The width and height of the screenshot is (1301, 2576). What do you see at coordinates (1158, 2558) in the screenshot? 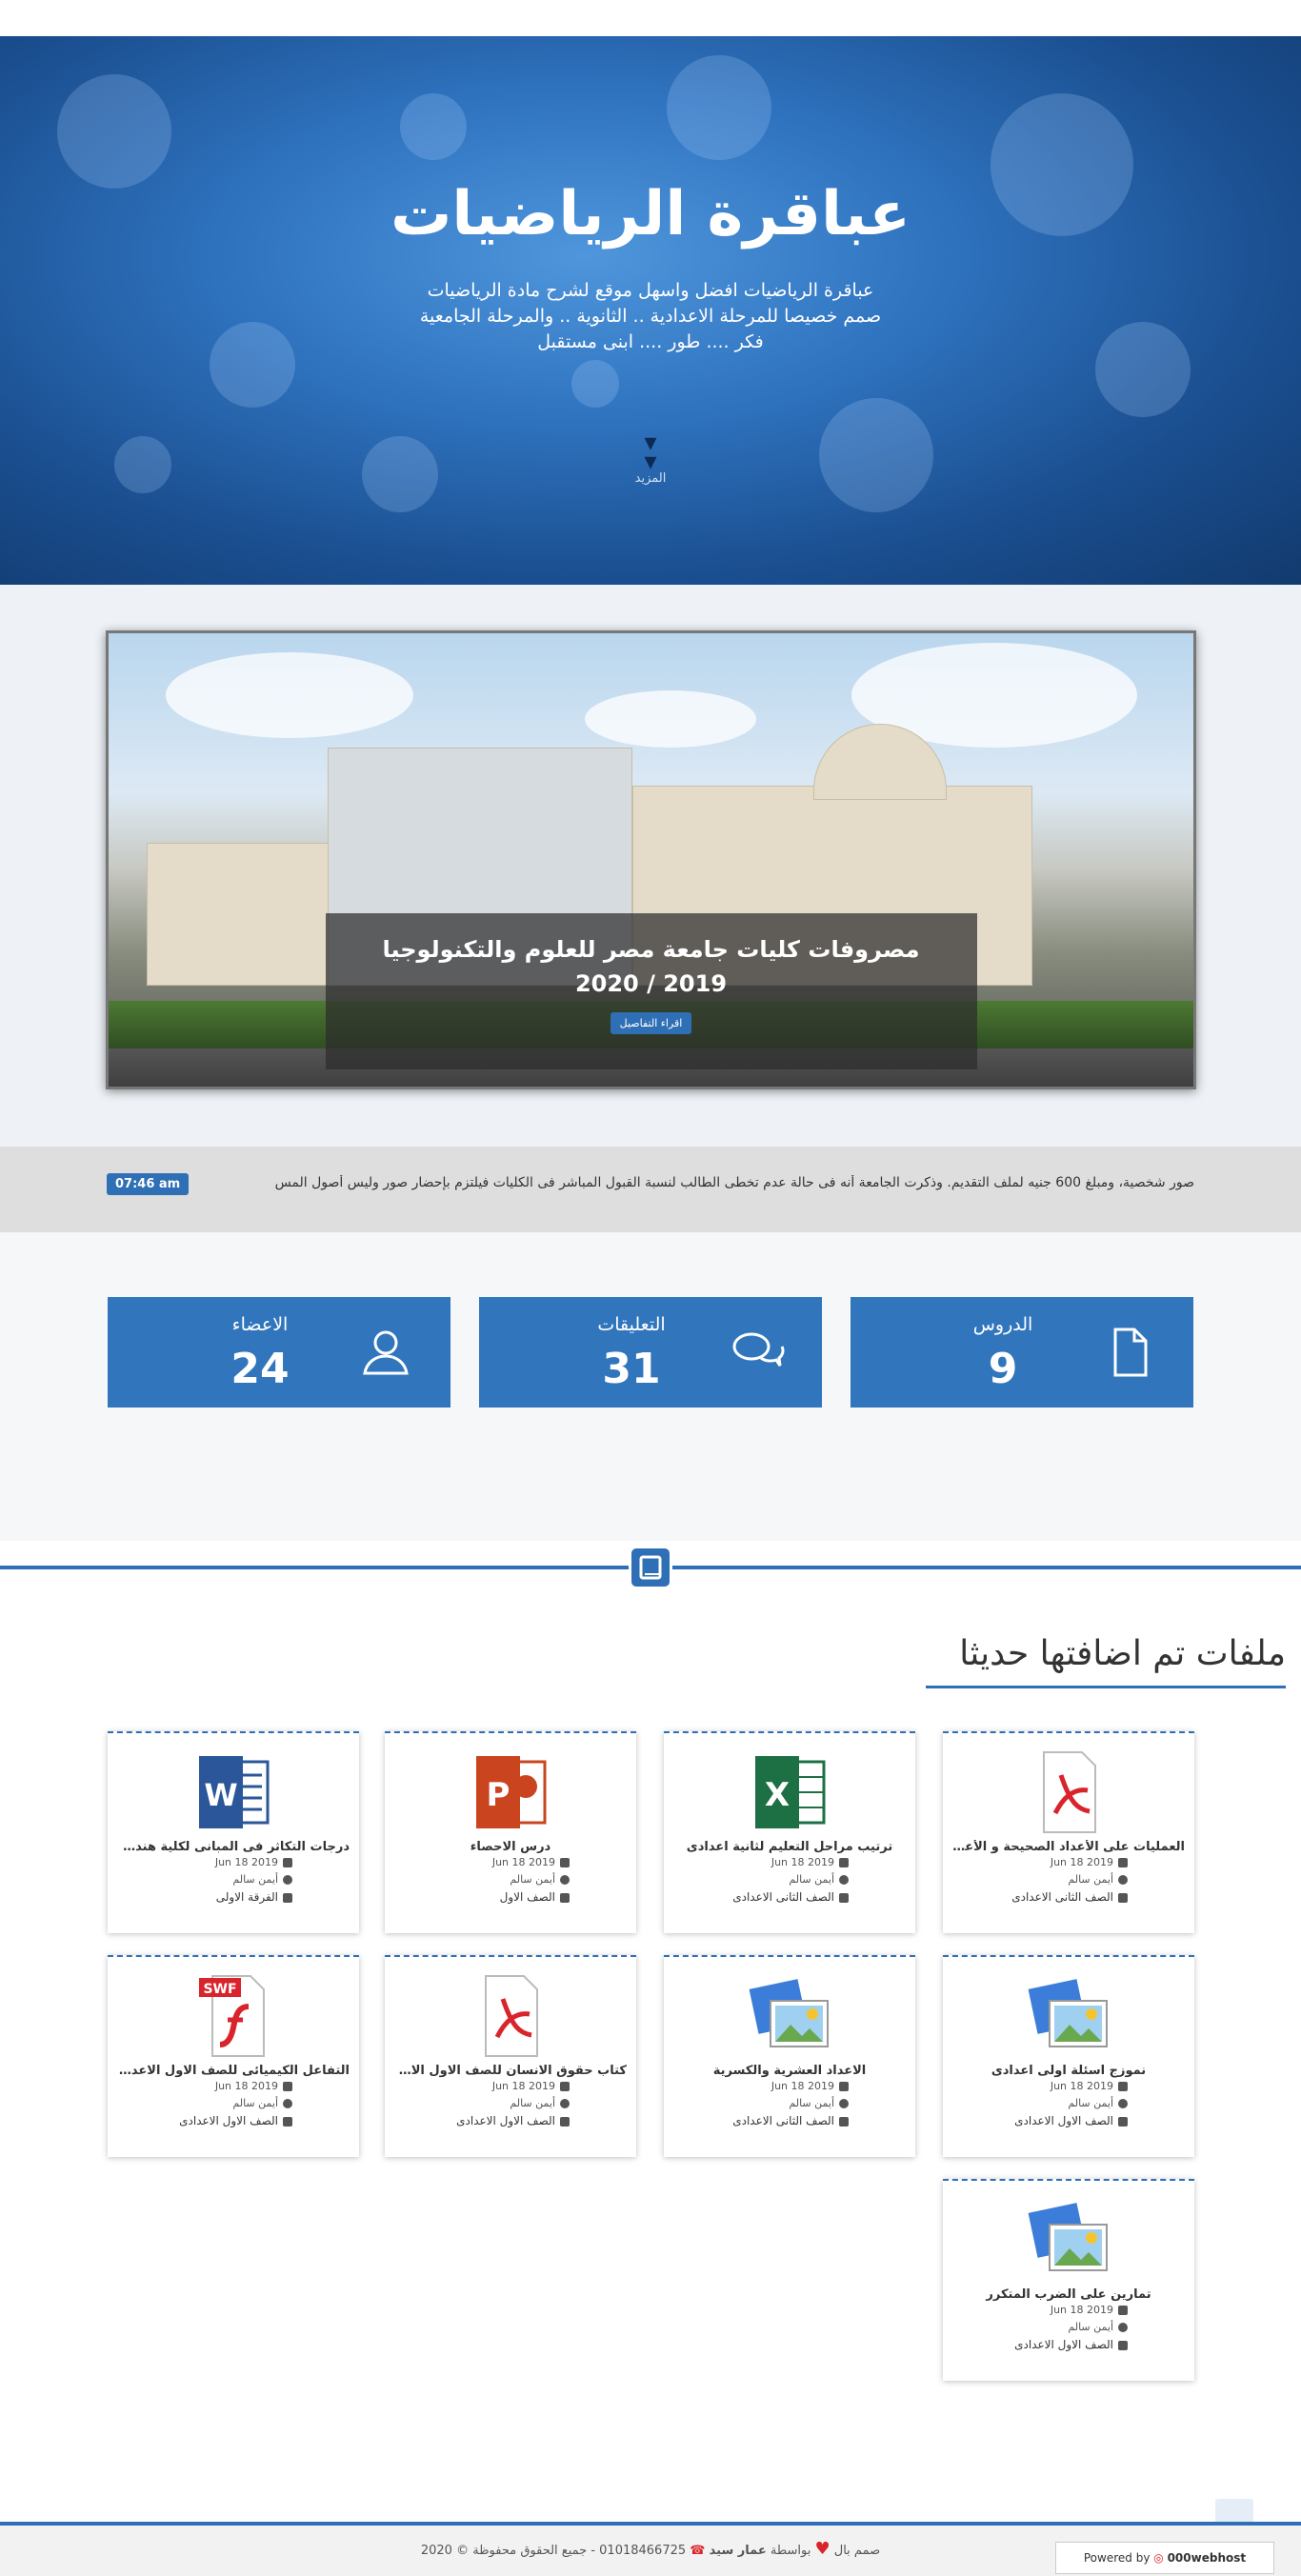
I see `host-logo-icon: ◎` at bounding box center [1158, 2558].